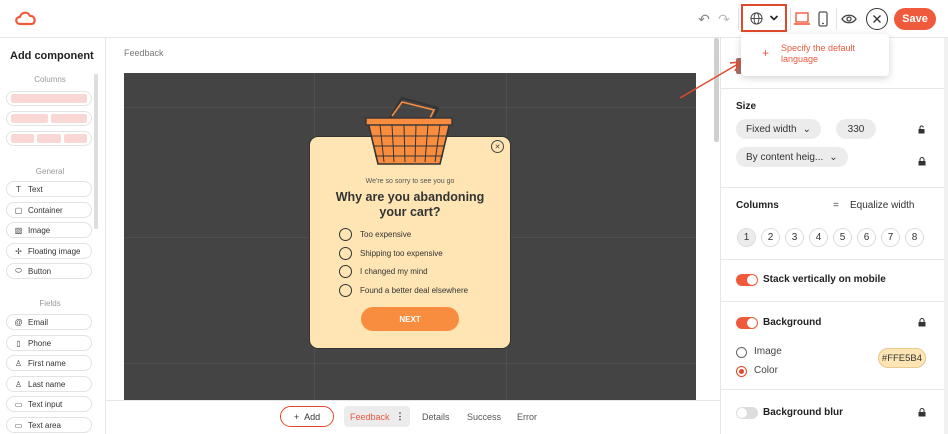 This screenshot has height=434, width=948. Describe the element at coordinates (765, 53) in the screenshot. I see `add-language-icon: +` at that location.